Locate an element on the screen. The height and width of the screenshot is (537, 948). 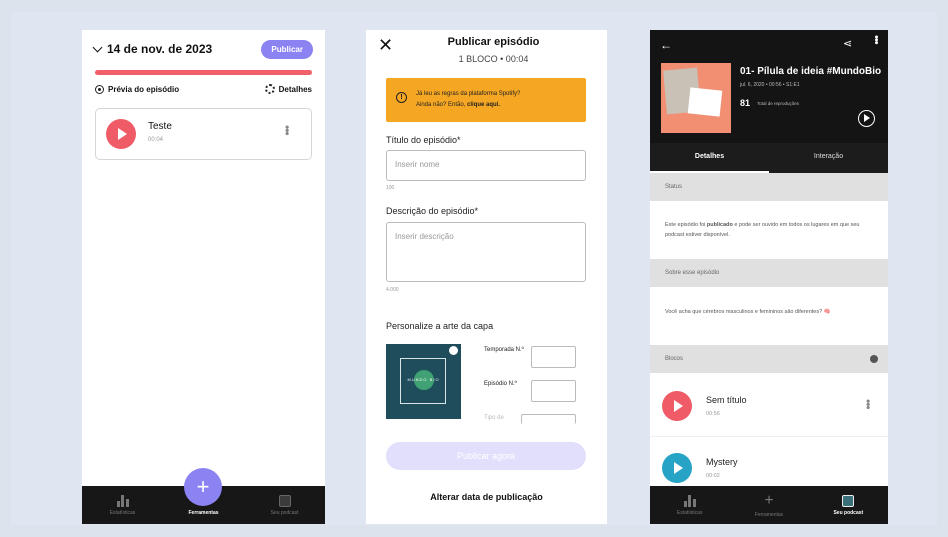
details-link: Detalhes is located at coordinates (288, 89).